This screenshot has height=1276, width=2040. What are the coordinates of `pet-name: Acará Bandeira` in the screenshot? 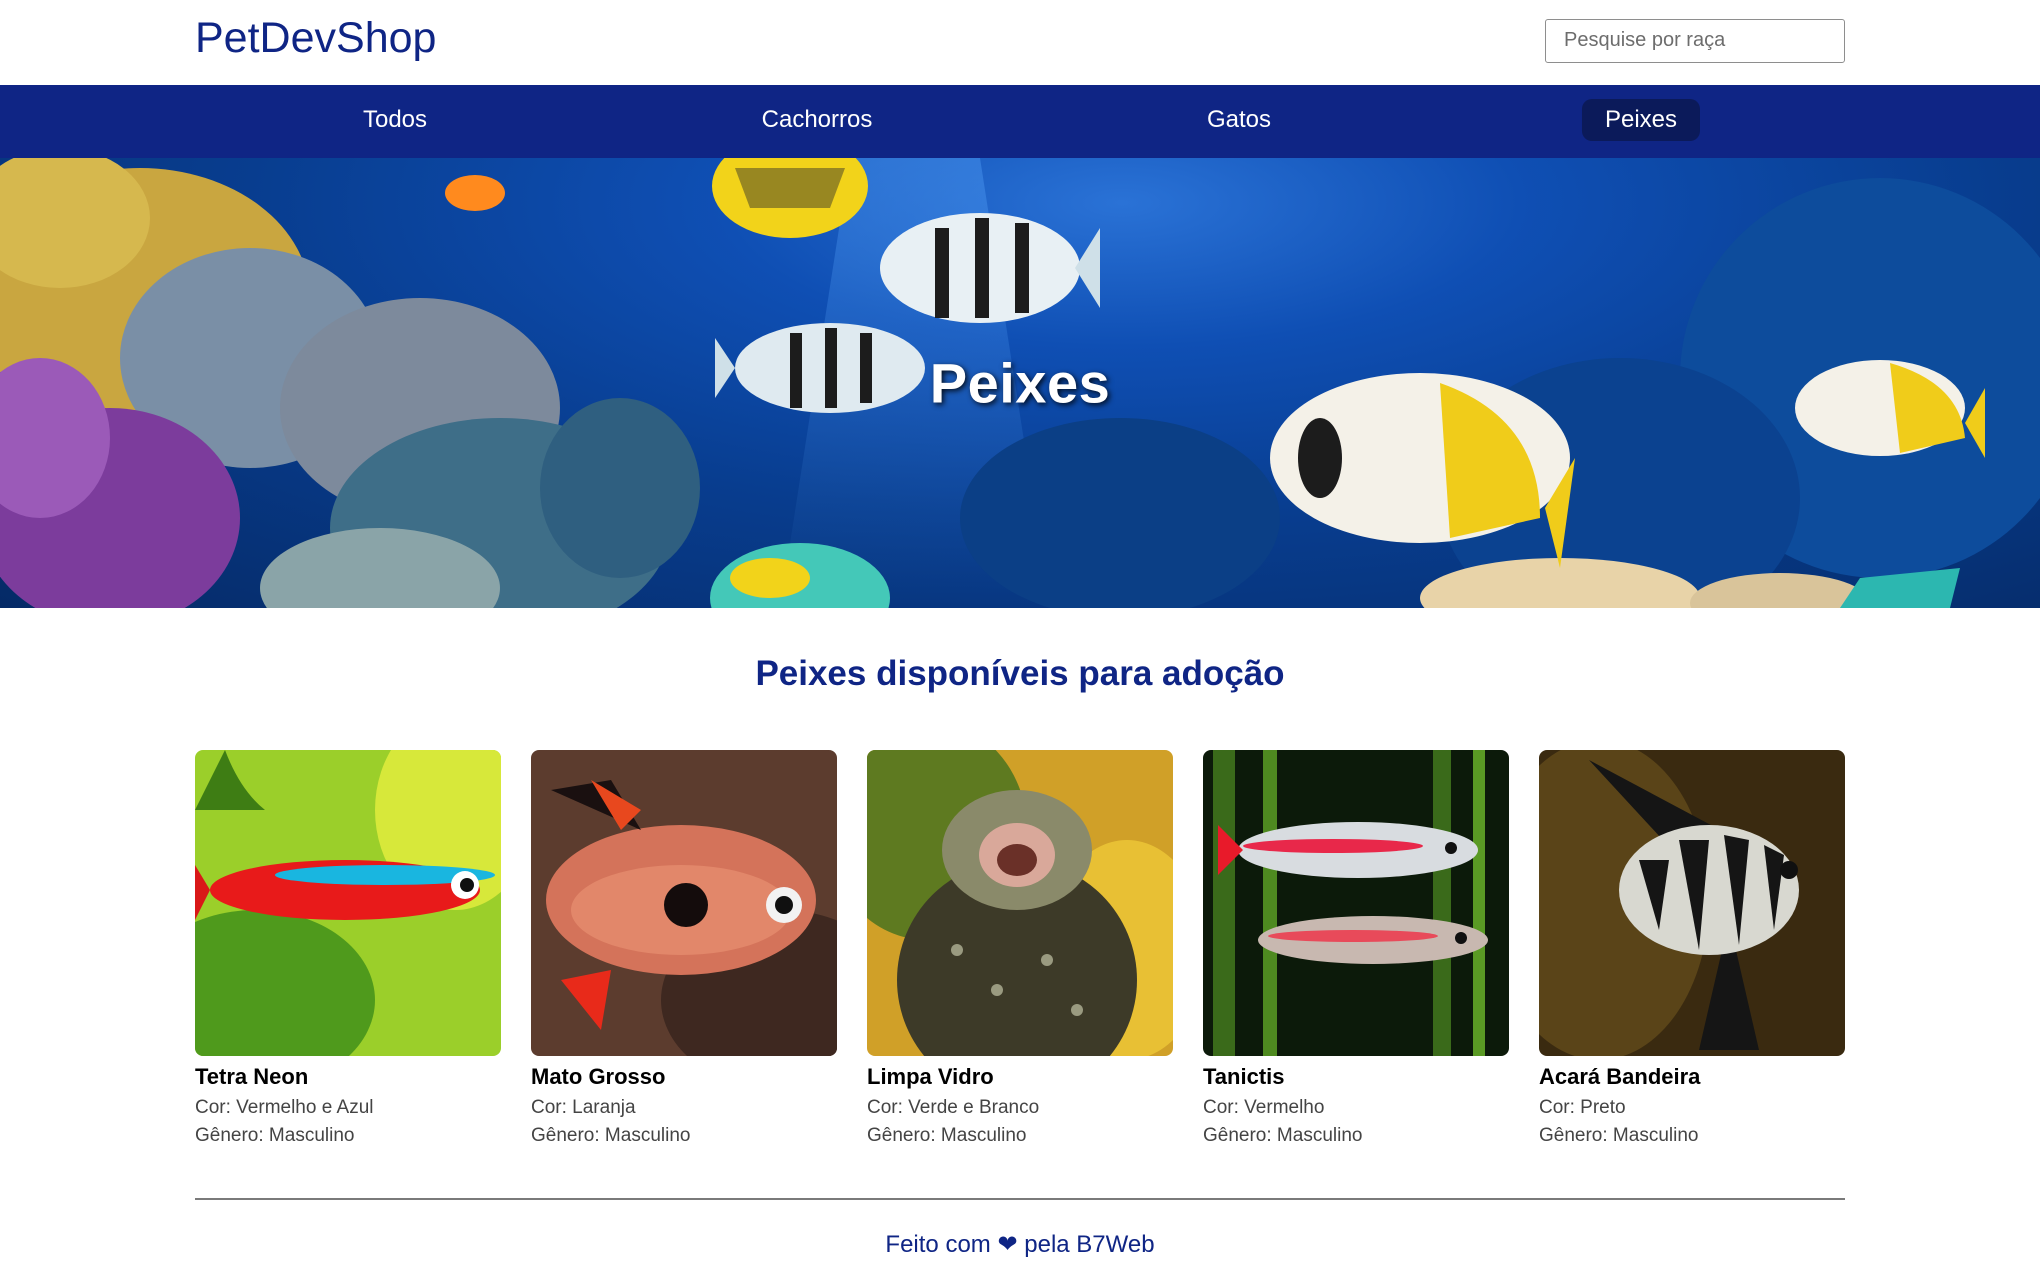 It's located at (1620, 1076).